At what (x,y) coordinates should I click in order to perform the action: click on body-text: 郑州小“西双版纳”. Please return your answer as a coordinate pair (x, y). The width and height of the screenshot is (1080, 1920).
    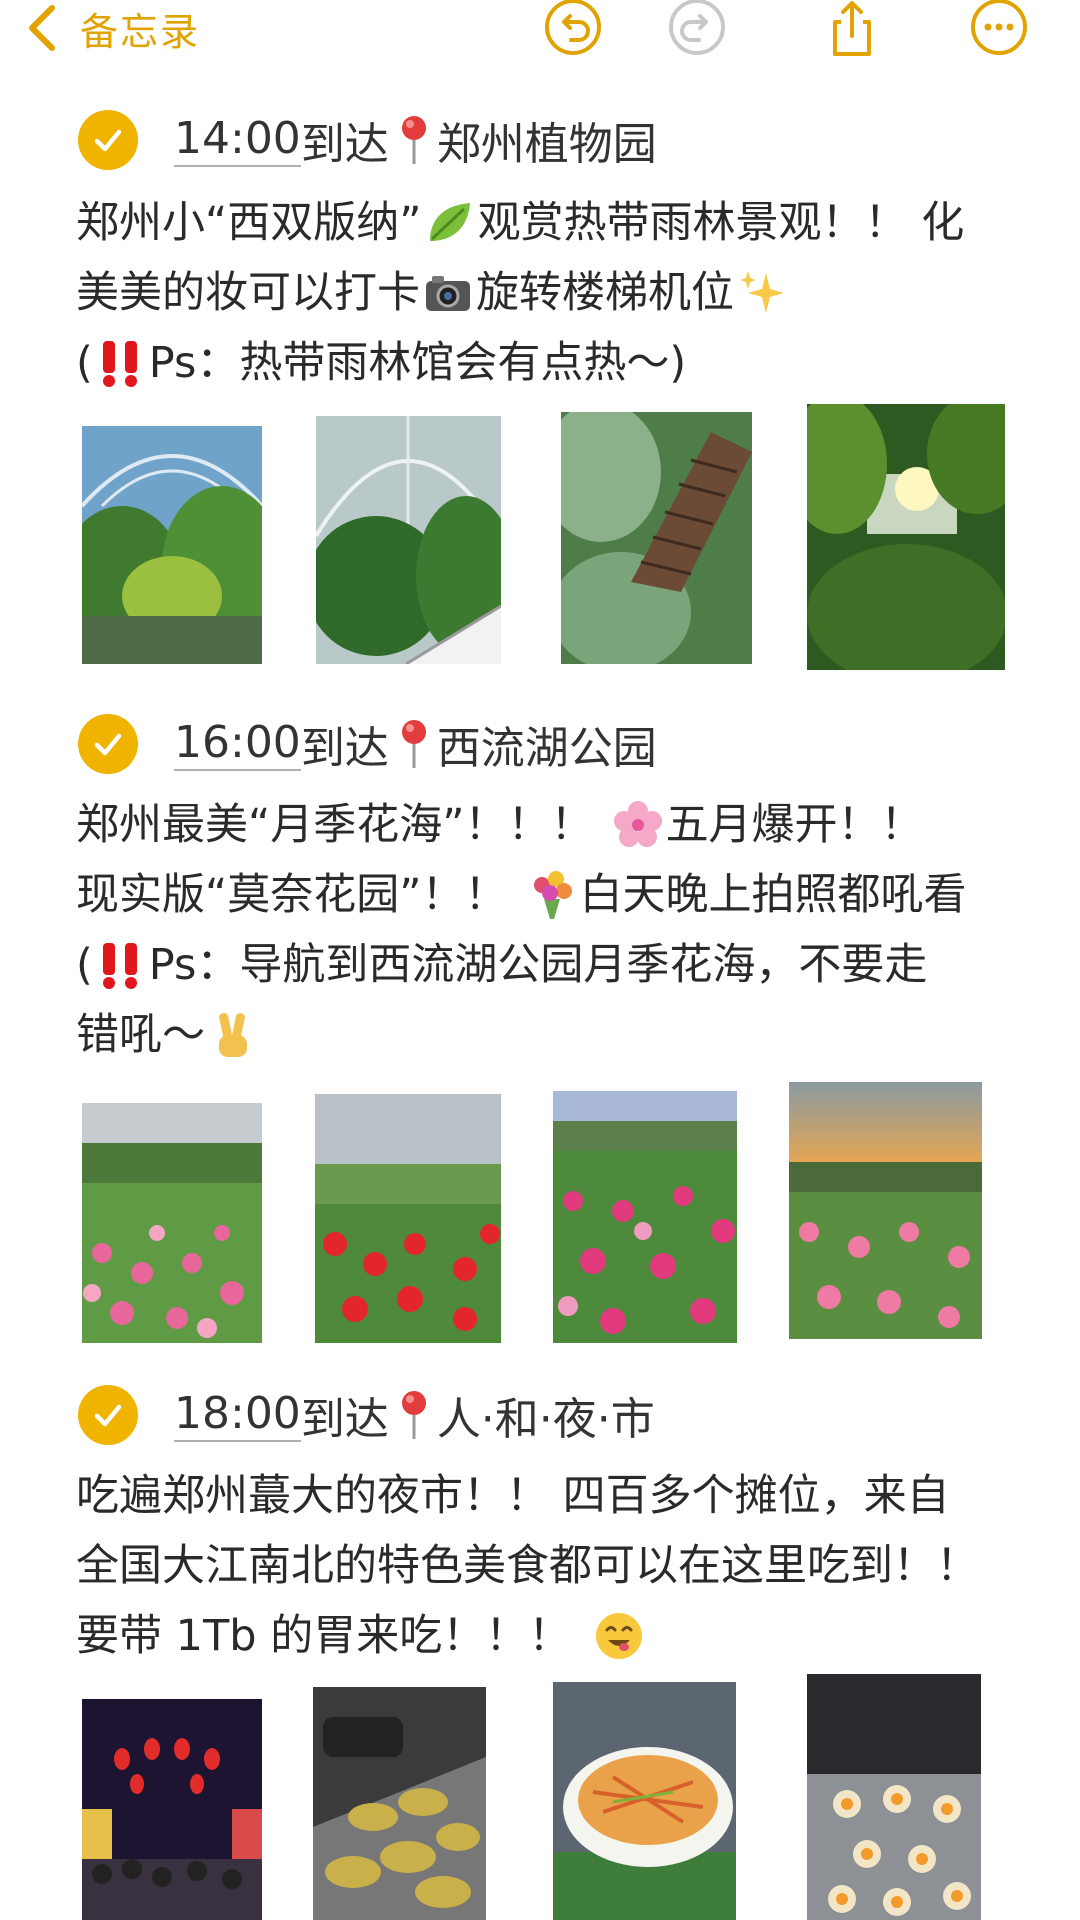
    Looking at the image, I should click on (249, 223).